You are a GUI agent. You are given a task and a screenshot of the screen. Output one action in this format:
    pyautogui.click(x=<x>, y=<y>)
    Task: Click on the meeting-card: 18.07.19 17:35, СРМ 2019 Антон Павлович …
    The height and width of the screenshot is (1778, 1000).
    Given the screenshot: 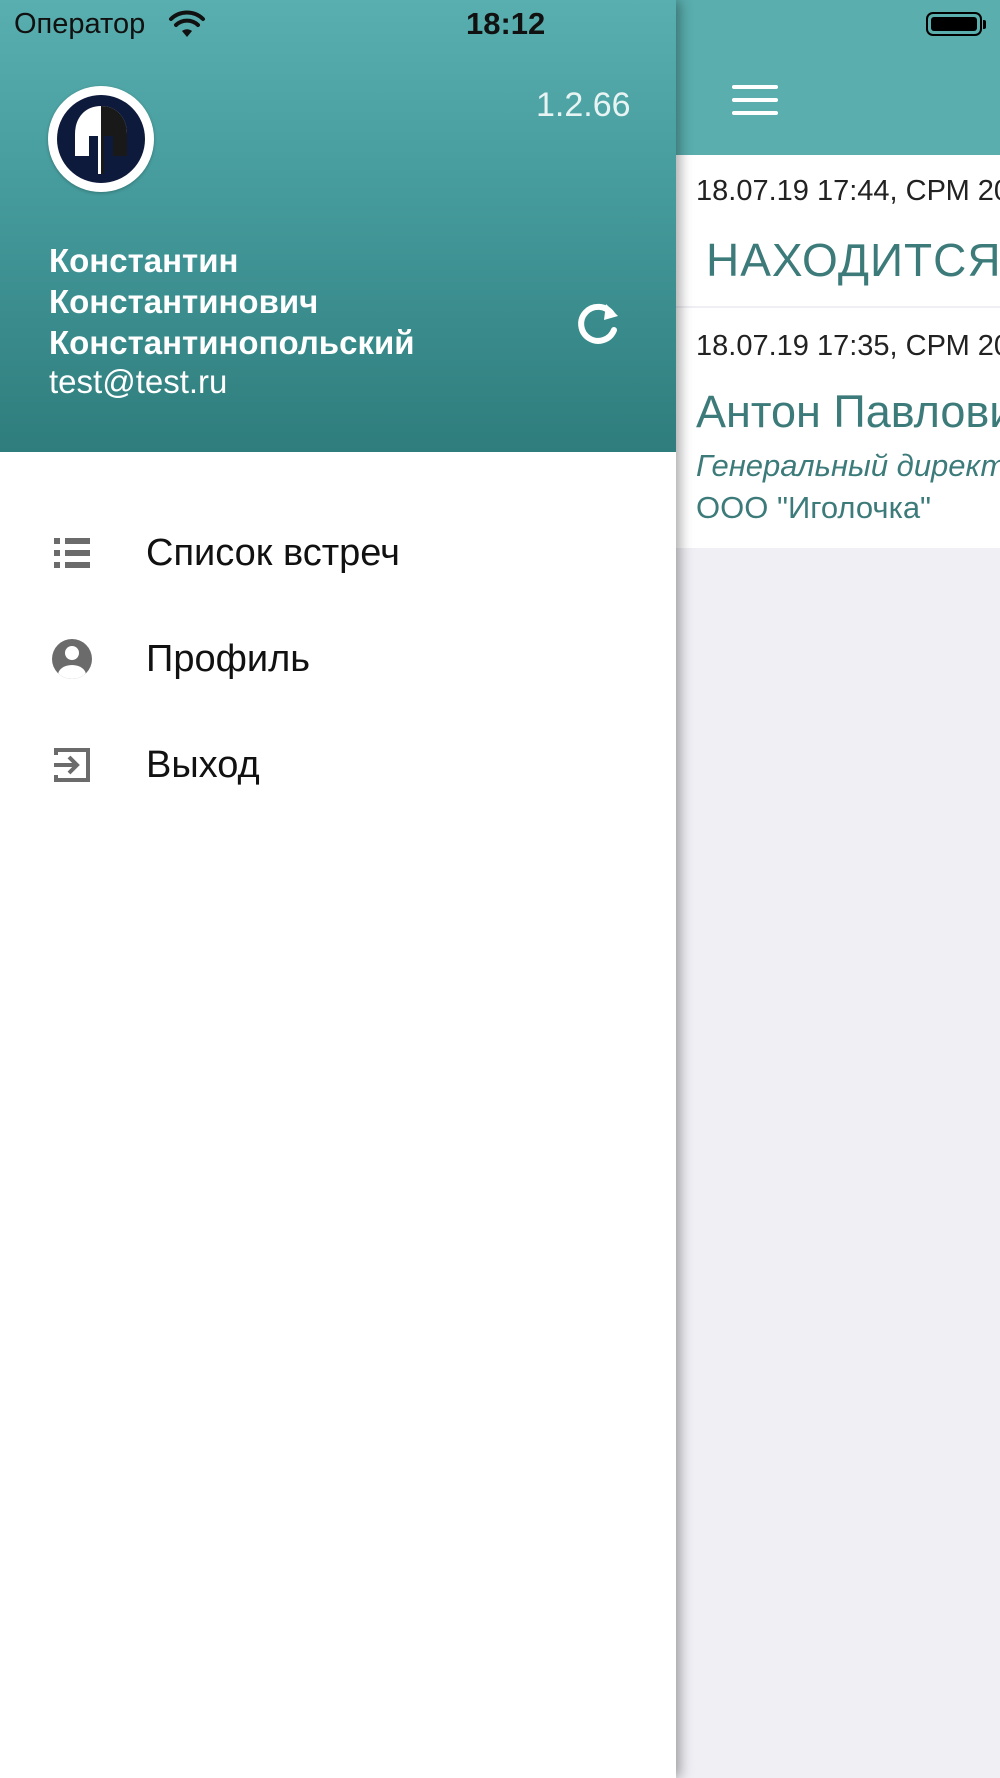 What is the action you would take?
    pyautogui.click(x=838, y=428)
    